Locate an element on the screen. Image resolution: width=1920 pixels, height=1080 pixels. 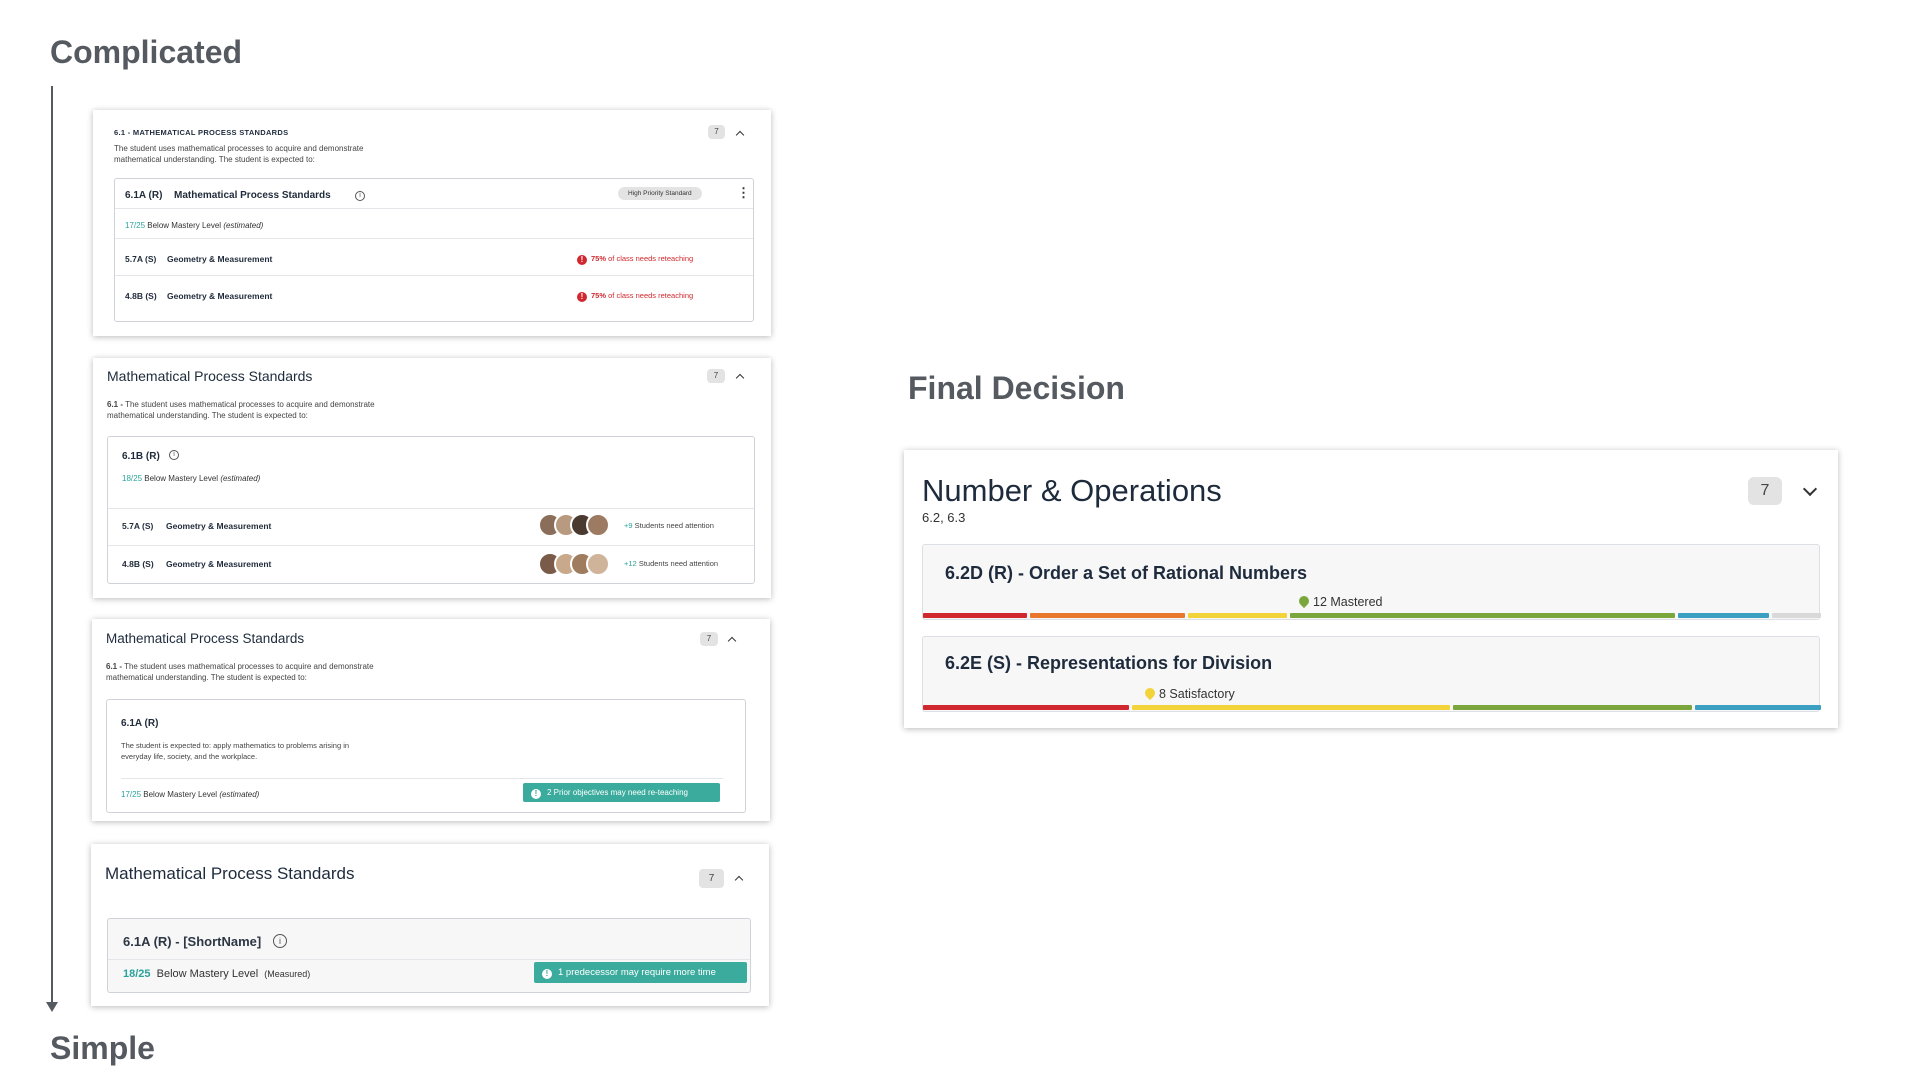
segment-red is located at coordinates (1026, 707).